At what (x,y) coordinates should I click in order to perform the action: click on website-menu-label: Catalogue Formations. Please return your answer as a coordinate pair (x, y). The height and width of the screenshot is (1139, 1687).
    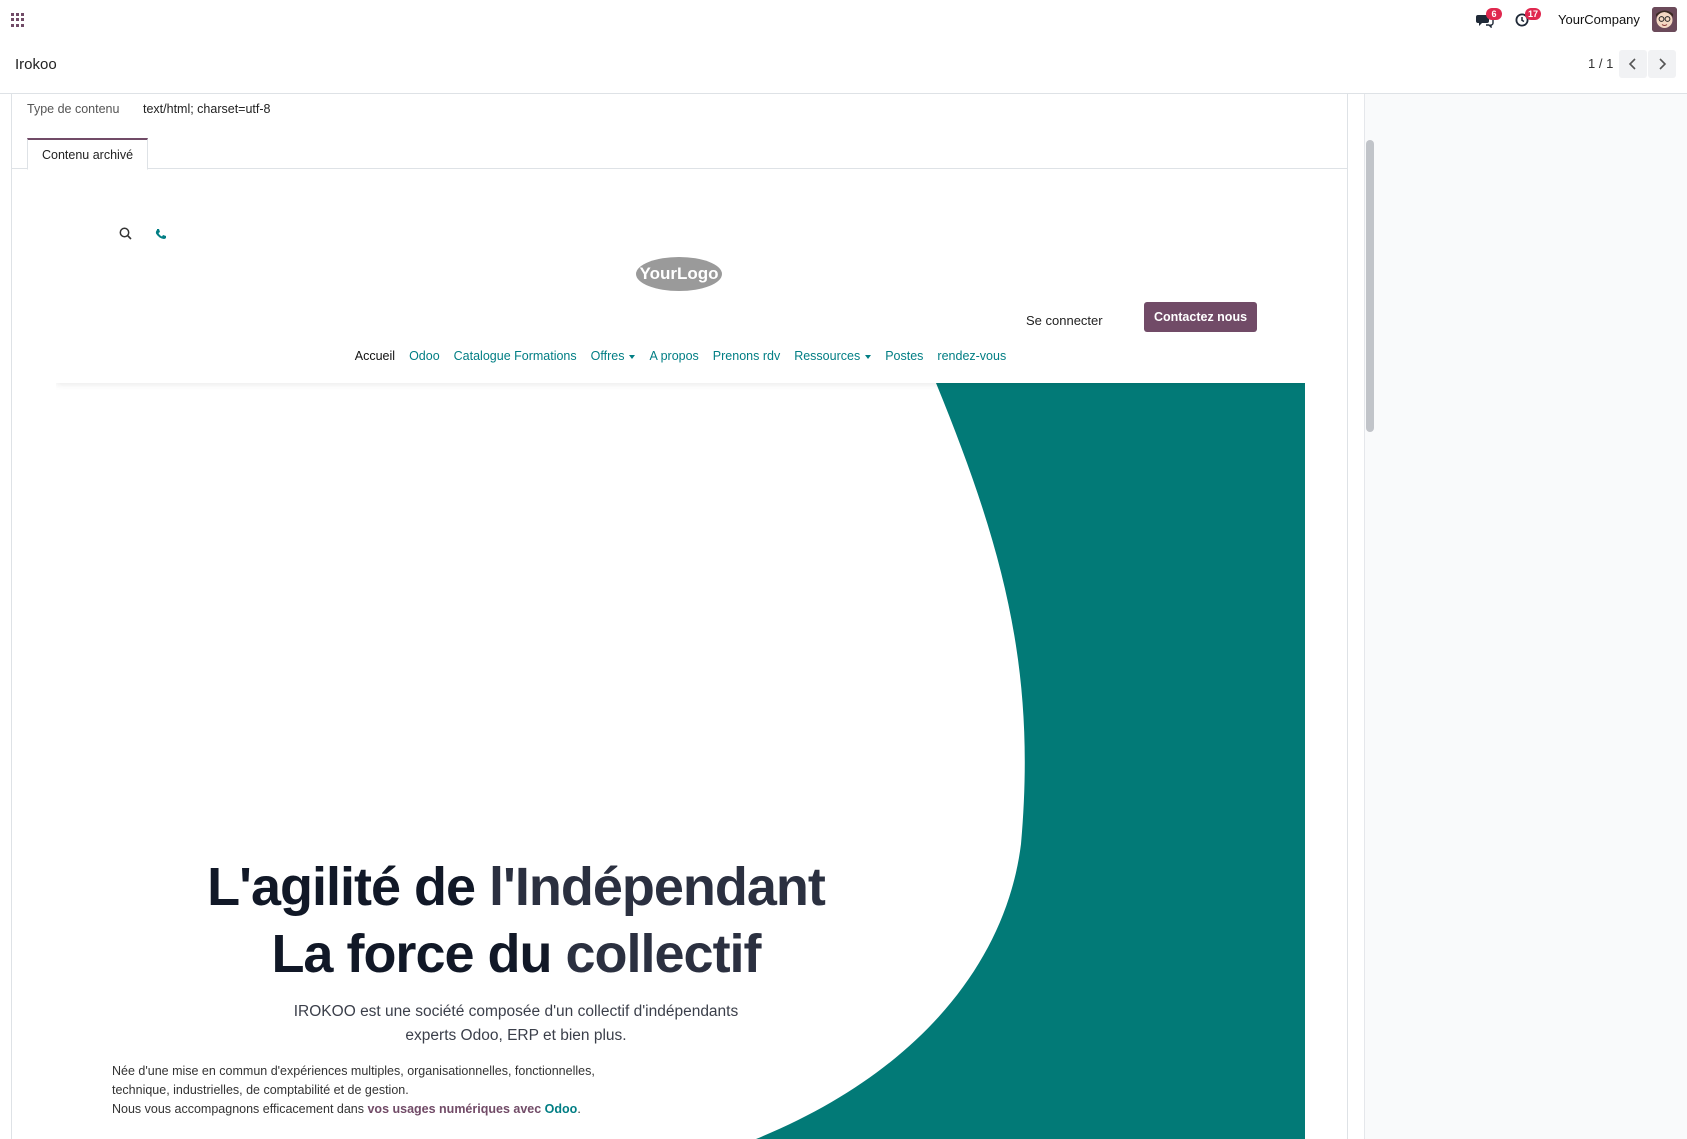
    Looking at the image, I should click on (515, 356).